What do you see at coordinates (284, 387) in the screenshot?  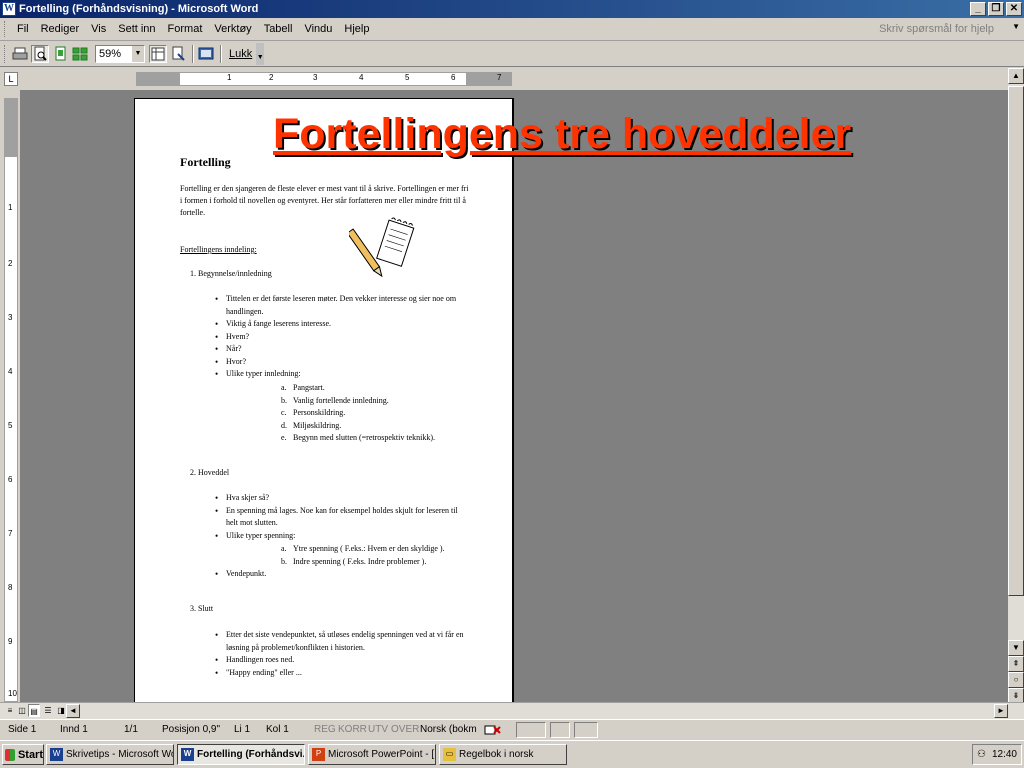 I see `list-letter: a.` at bounding box center [284, 387].